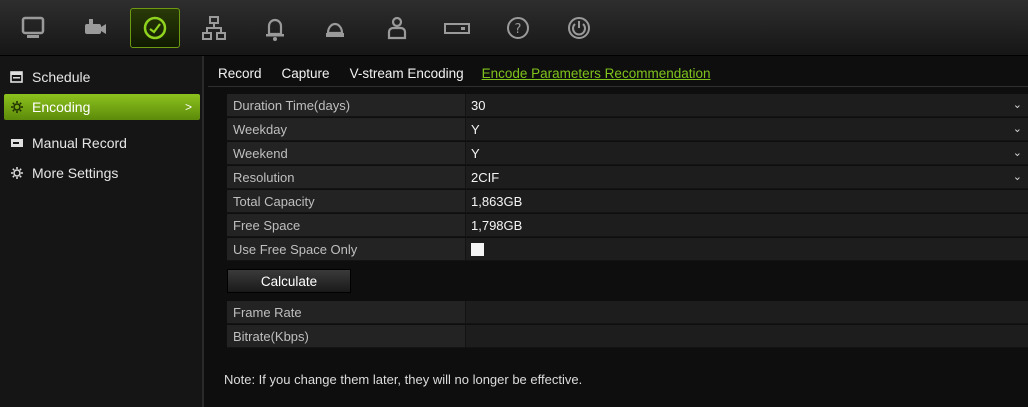  I want to click on sidebar-item-label: Manual Record, so click(79, 143).